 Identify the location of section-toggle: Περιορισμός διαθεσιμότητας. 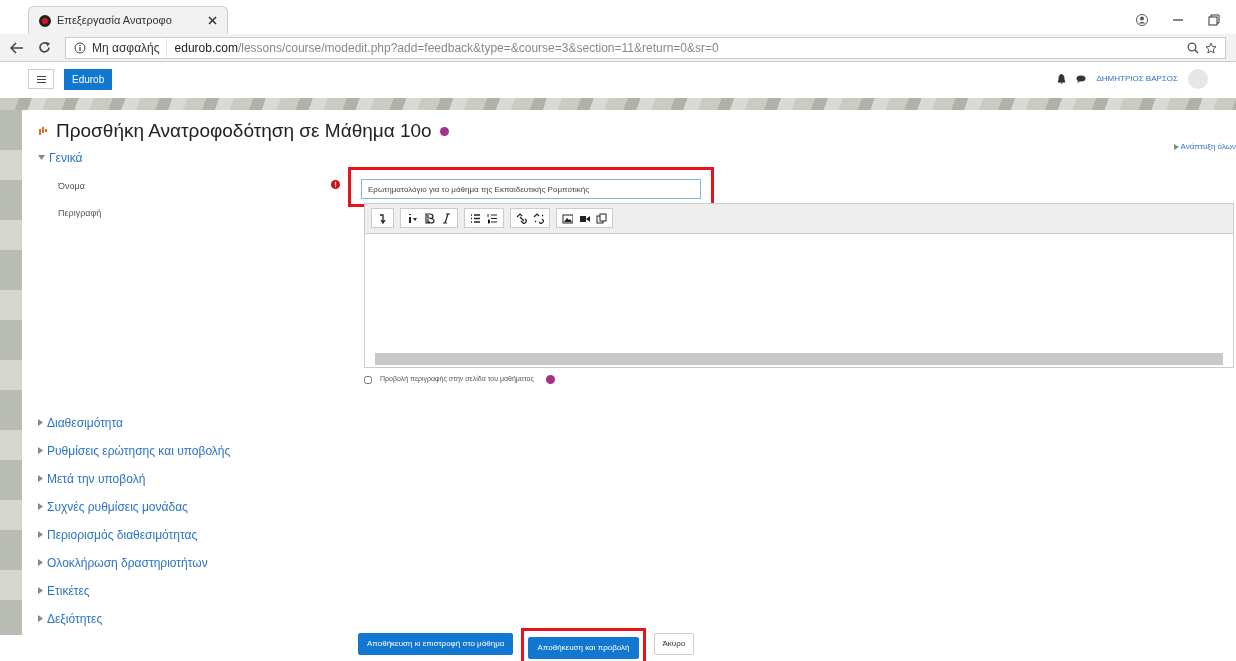
(637, 534).